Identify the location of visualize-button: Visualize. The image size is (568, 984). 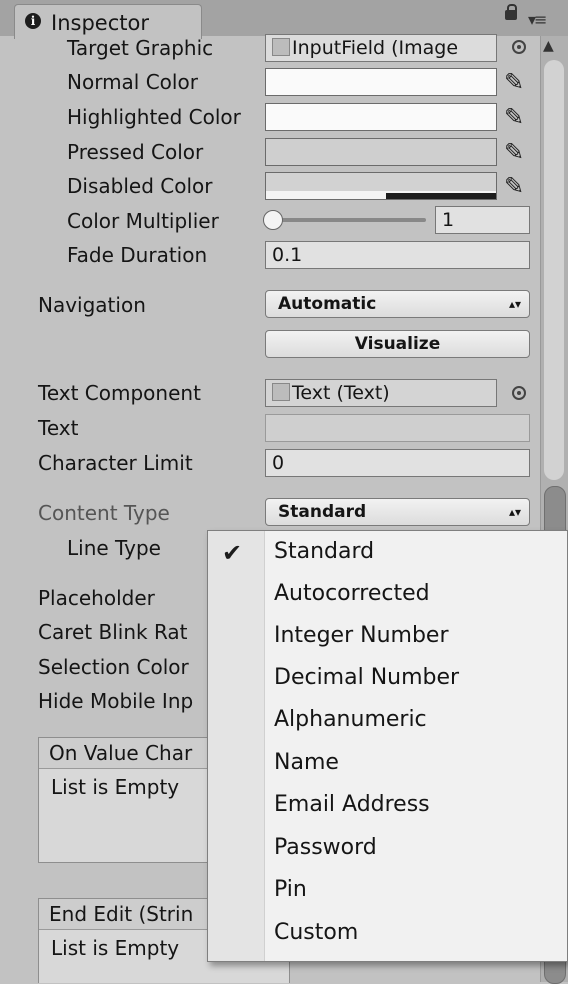
(397, 344).